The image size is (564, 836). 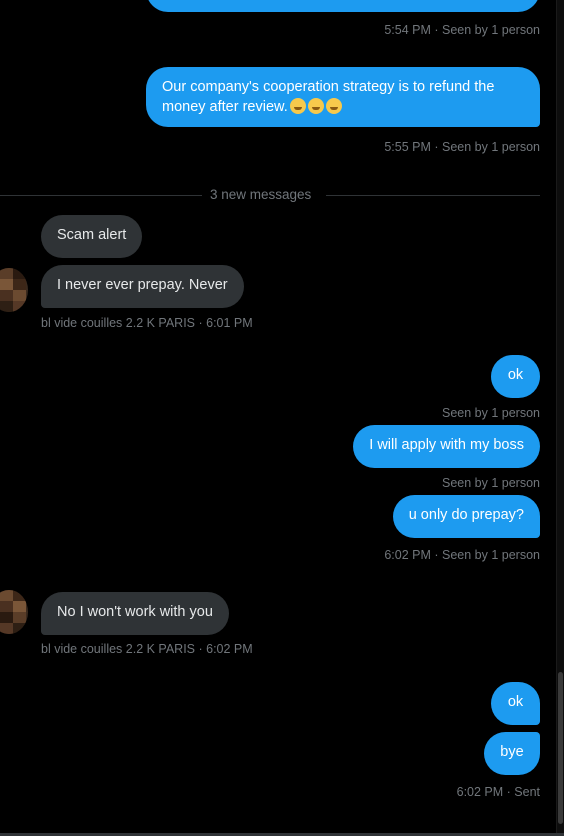 I want to click on scrollbar, so click(x=560, y=418).